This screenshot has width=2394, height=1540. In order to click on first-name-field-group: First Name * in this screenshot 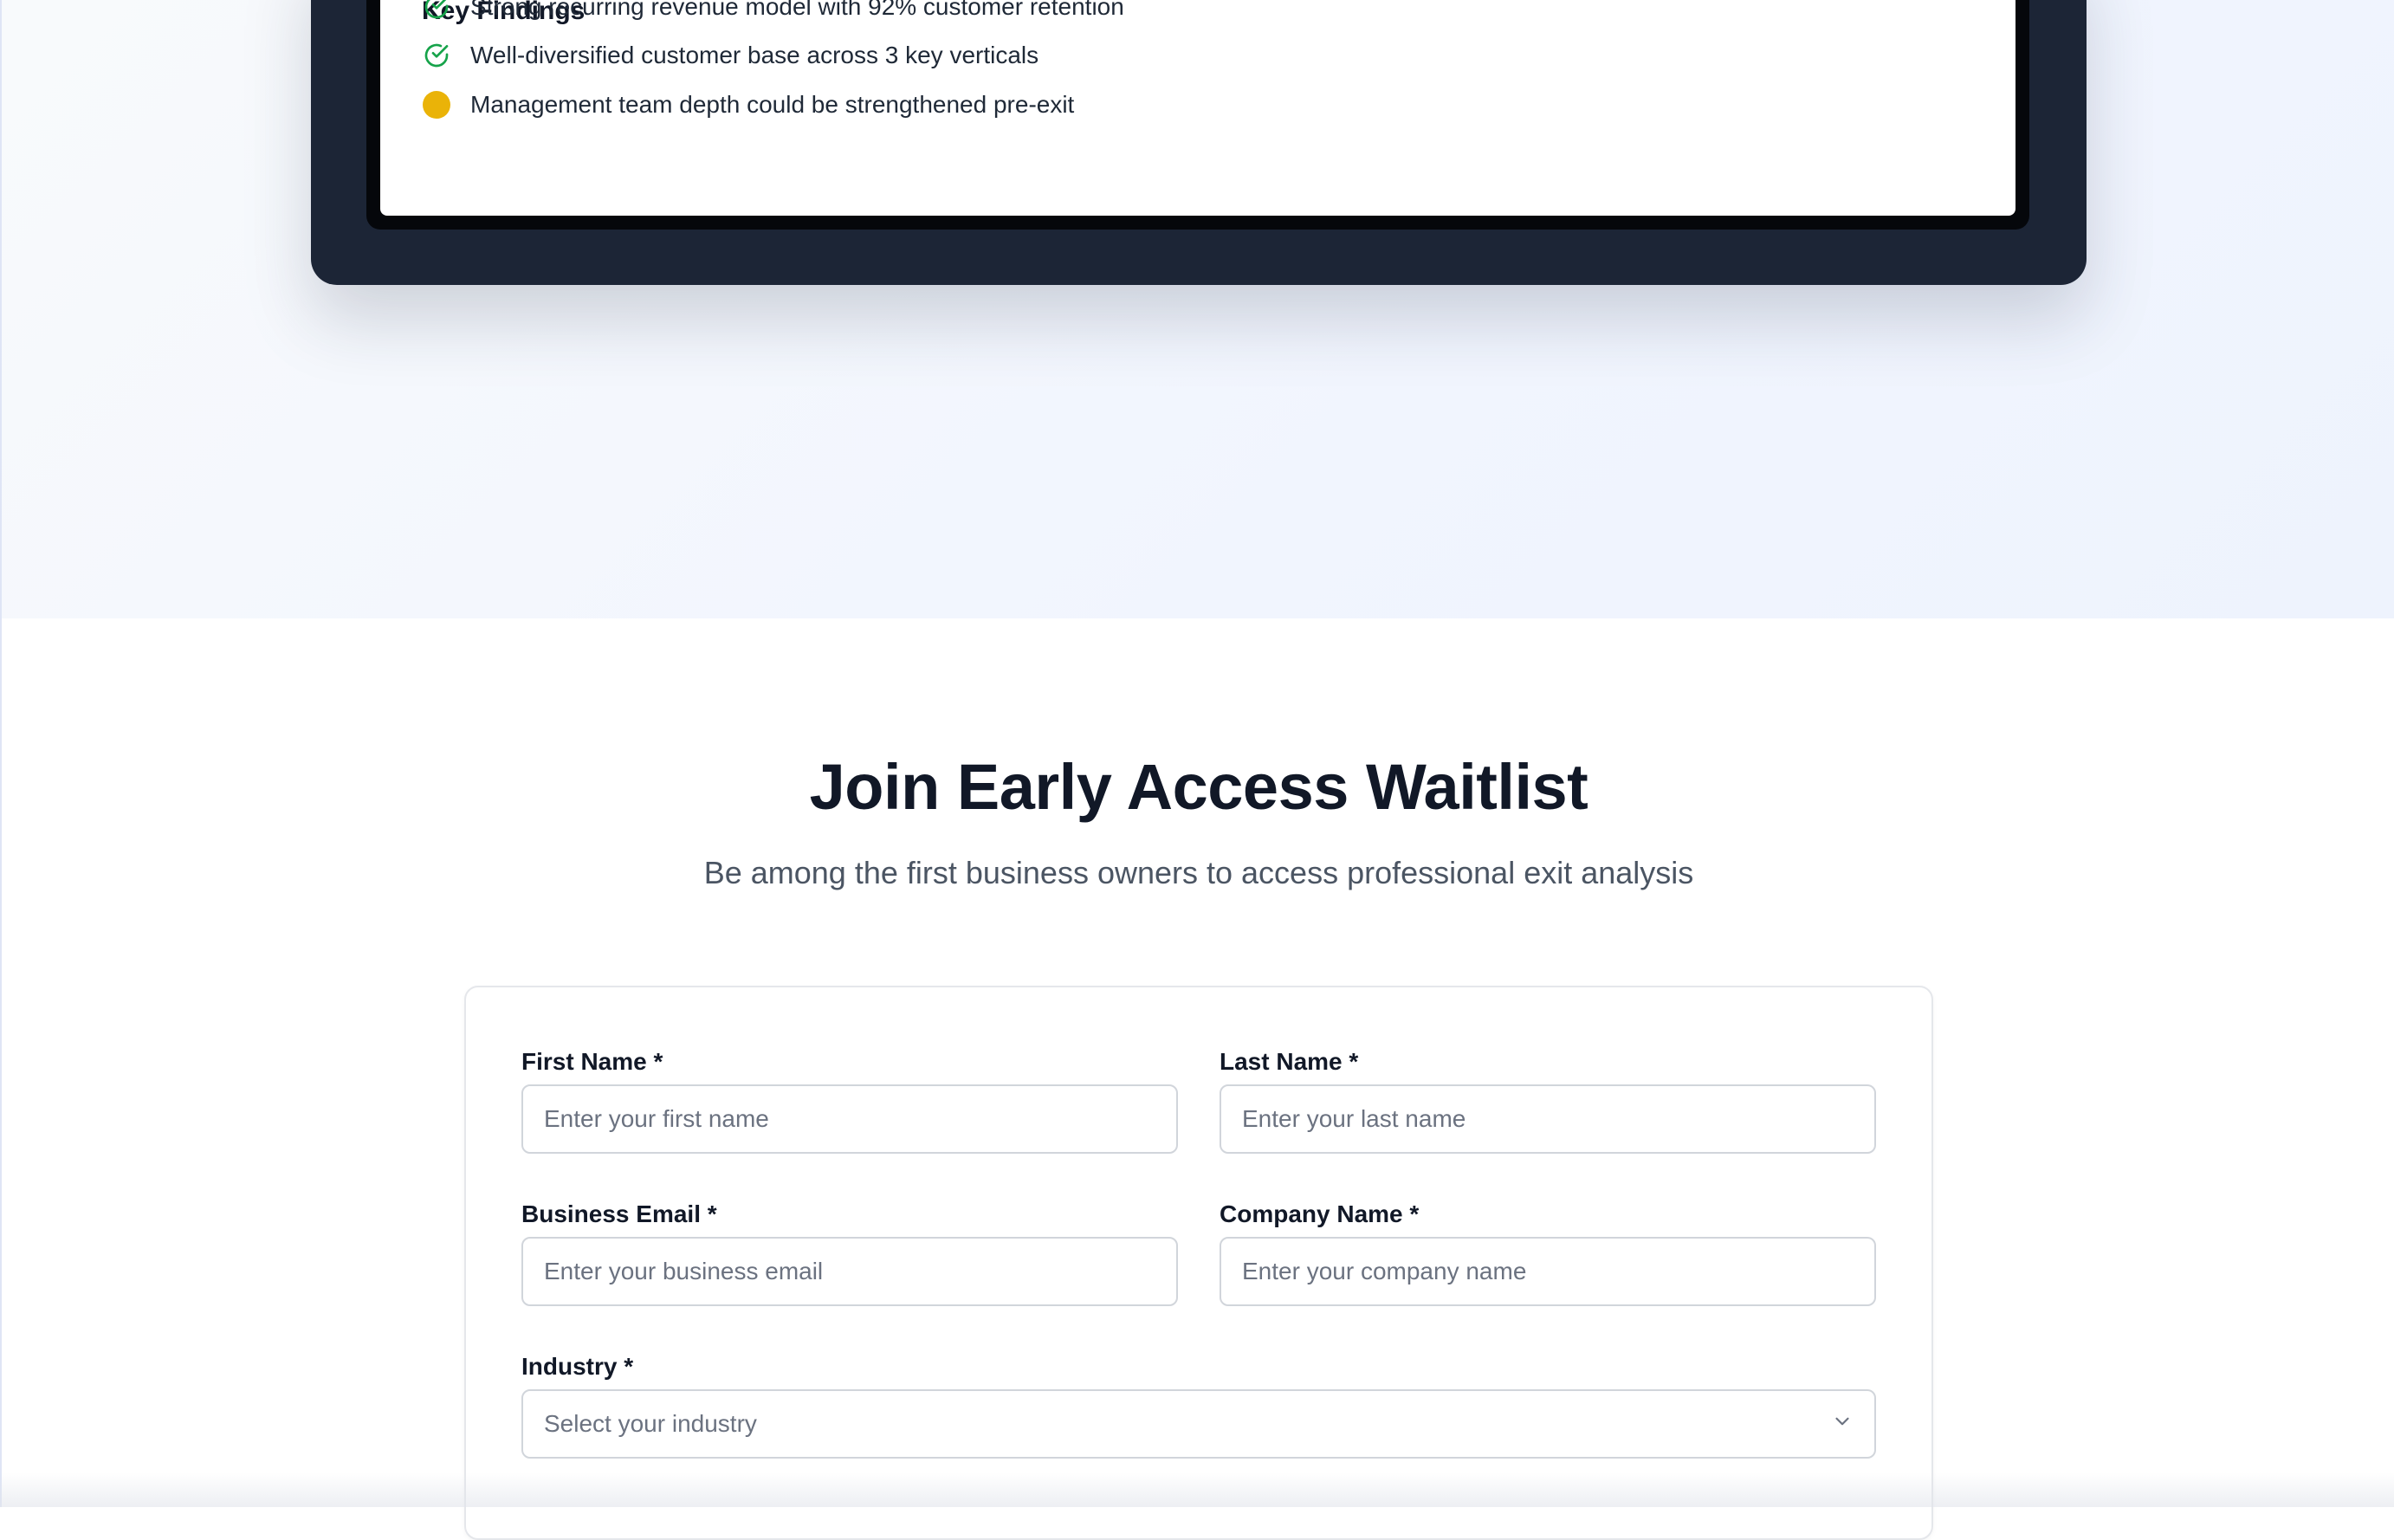, I will do `click(850, 1102)`.